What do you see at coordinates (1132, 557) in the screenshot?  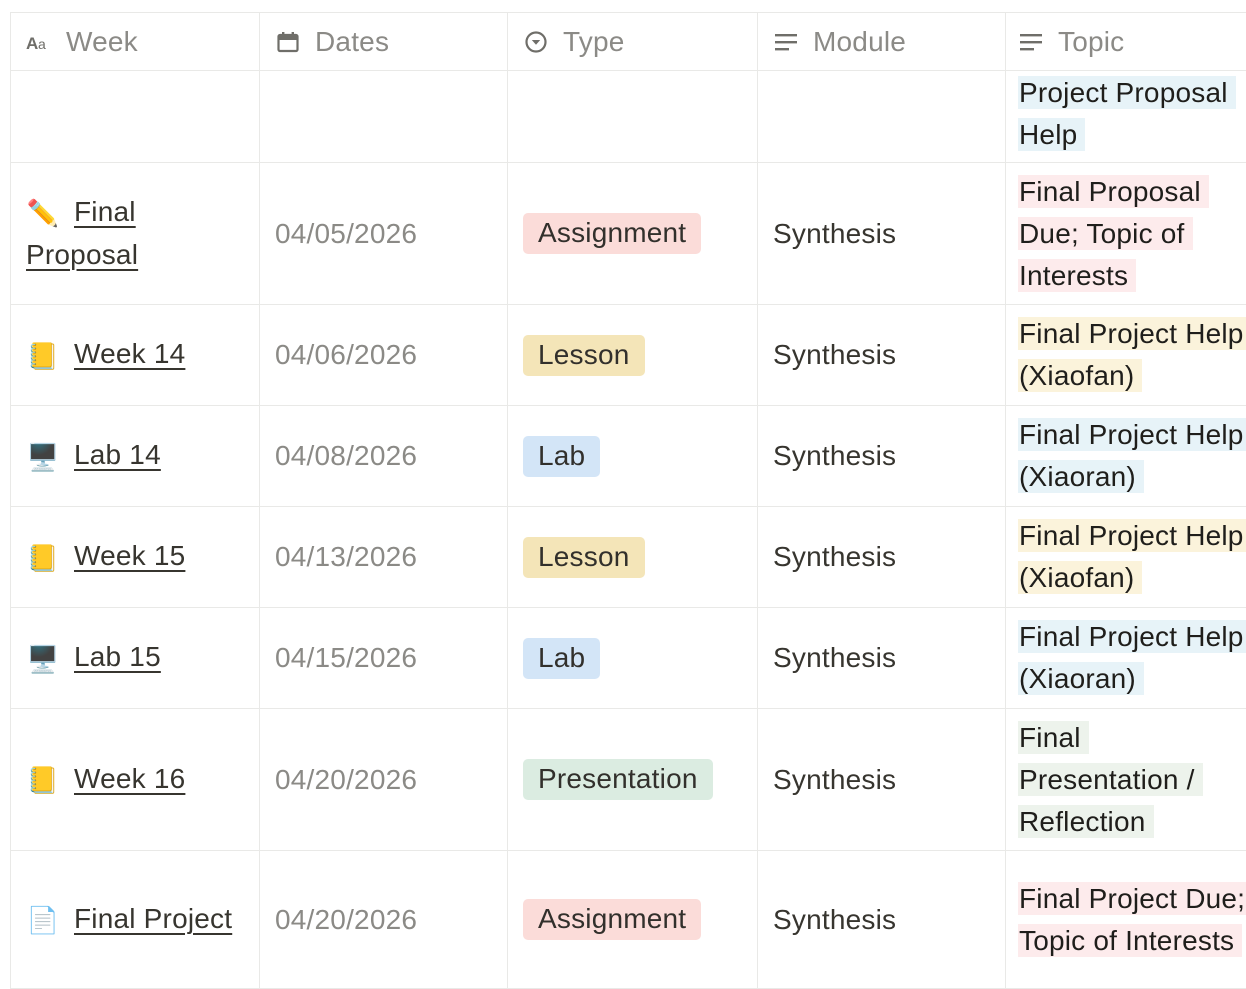 I see `topic-text: Final Project Help (Xiaofan)` at bounding box center [1132, 557].